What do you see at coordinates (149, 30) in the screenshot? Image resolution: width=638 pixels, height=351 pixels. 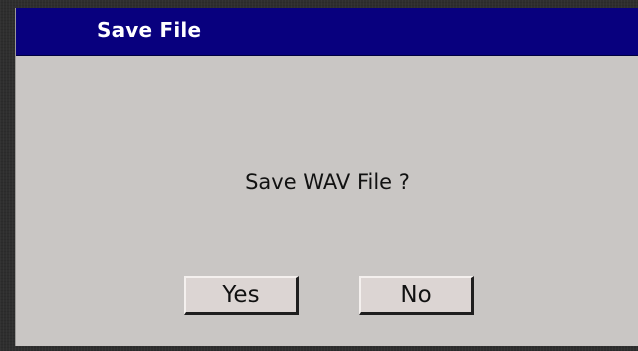 I see `dialog-title: Save File` at bounding box center [149, 30].